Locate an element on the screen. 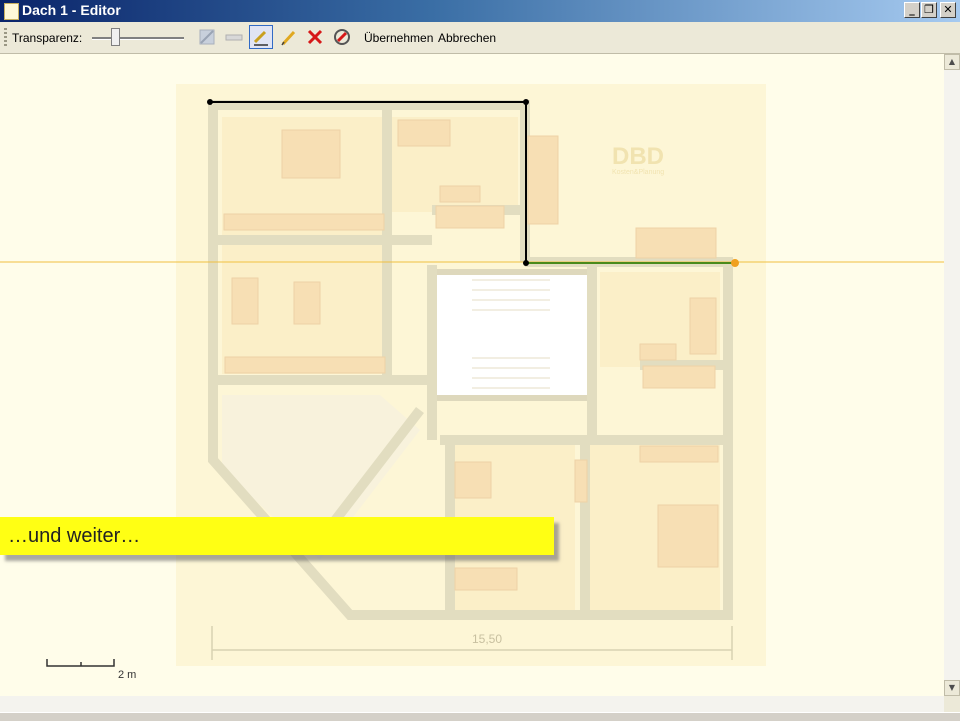 The image size is (960, 721). minimize-button: _ is located at coordinates (912, 10).